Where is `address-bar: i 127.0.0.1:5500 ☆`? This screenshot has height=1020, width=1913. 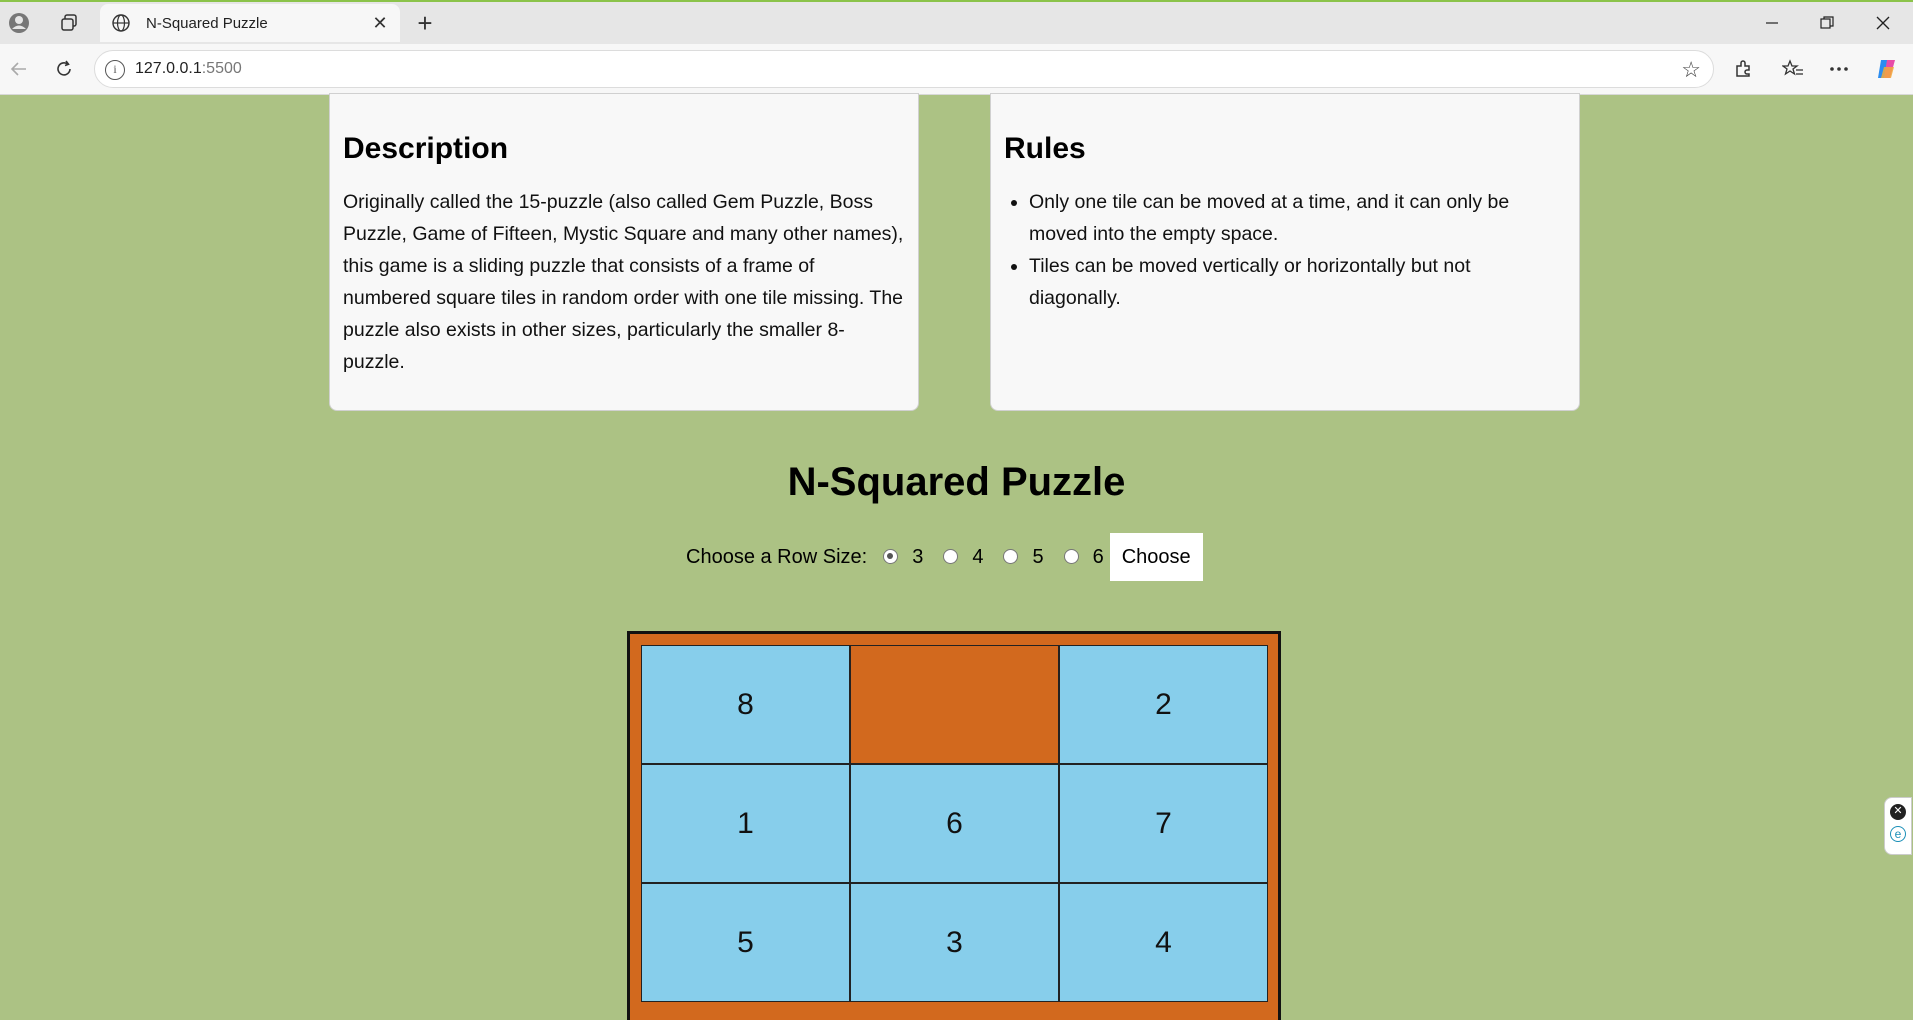
address-bar: i 127.0.0.1:5500 ☆ is located at coordinates (904, 69).